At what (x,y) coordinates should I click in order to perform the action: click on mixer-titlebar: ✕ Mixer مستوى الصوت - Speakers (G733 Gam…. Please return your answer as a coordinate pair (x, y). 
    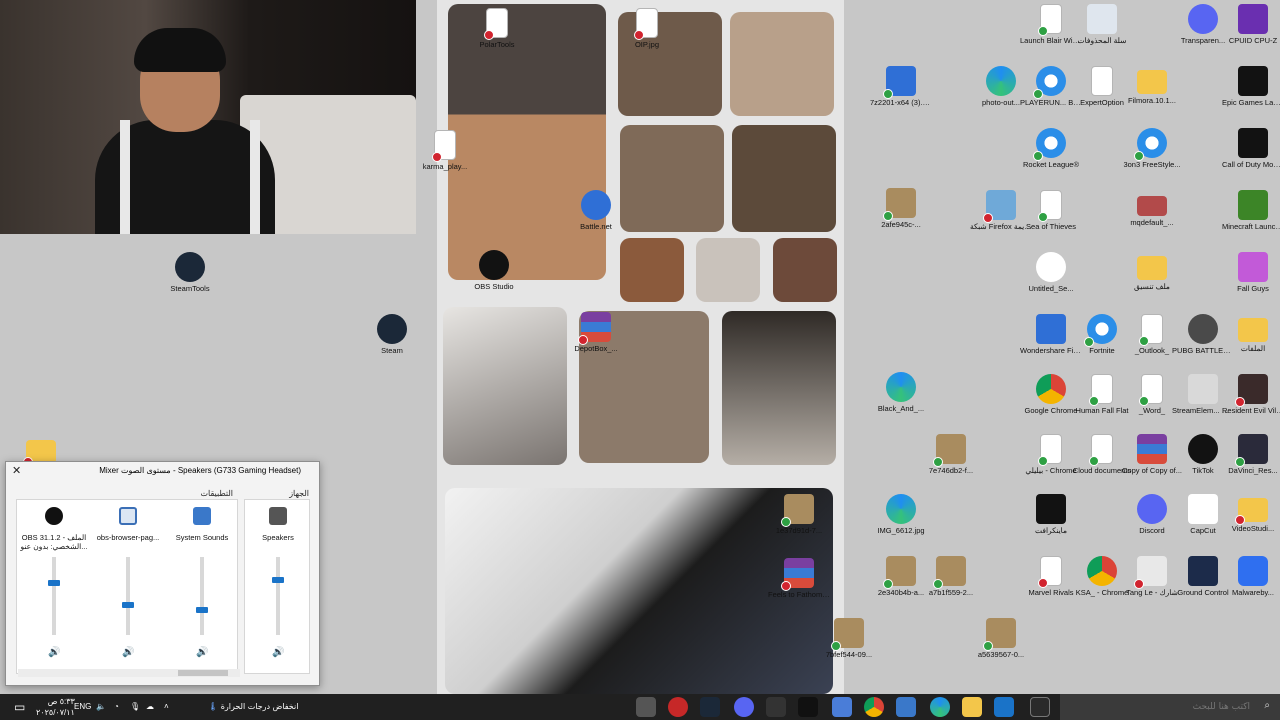
    Looking at the image, I should click on (162, 471).